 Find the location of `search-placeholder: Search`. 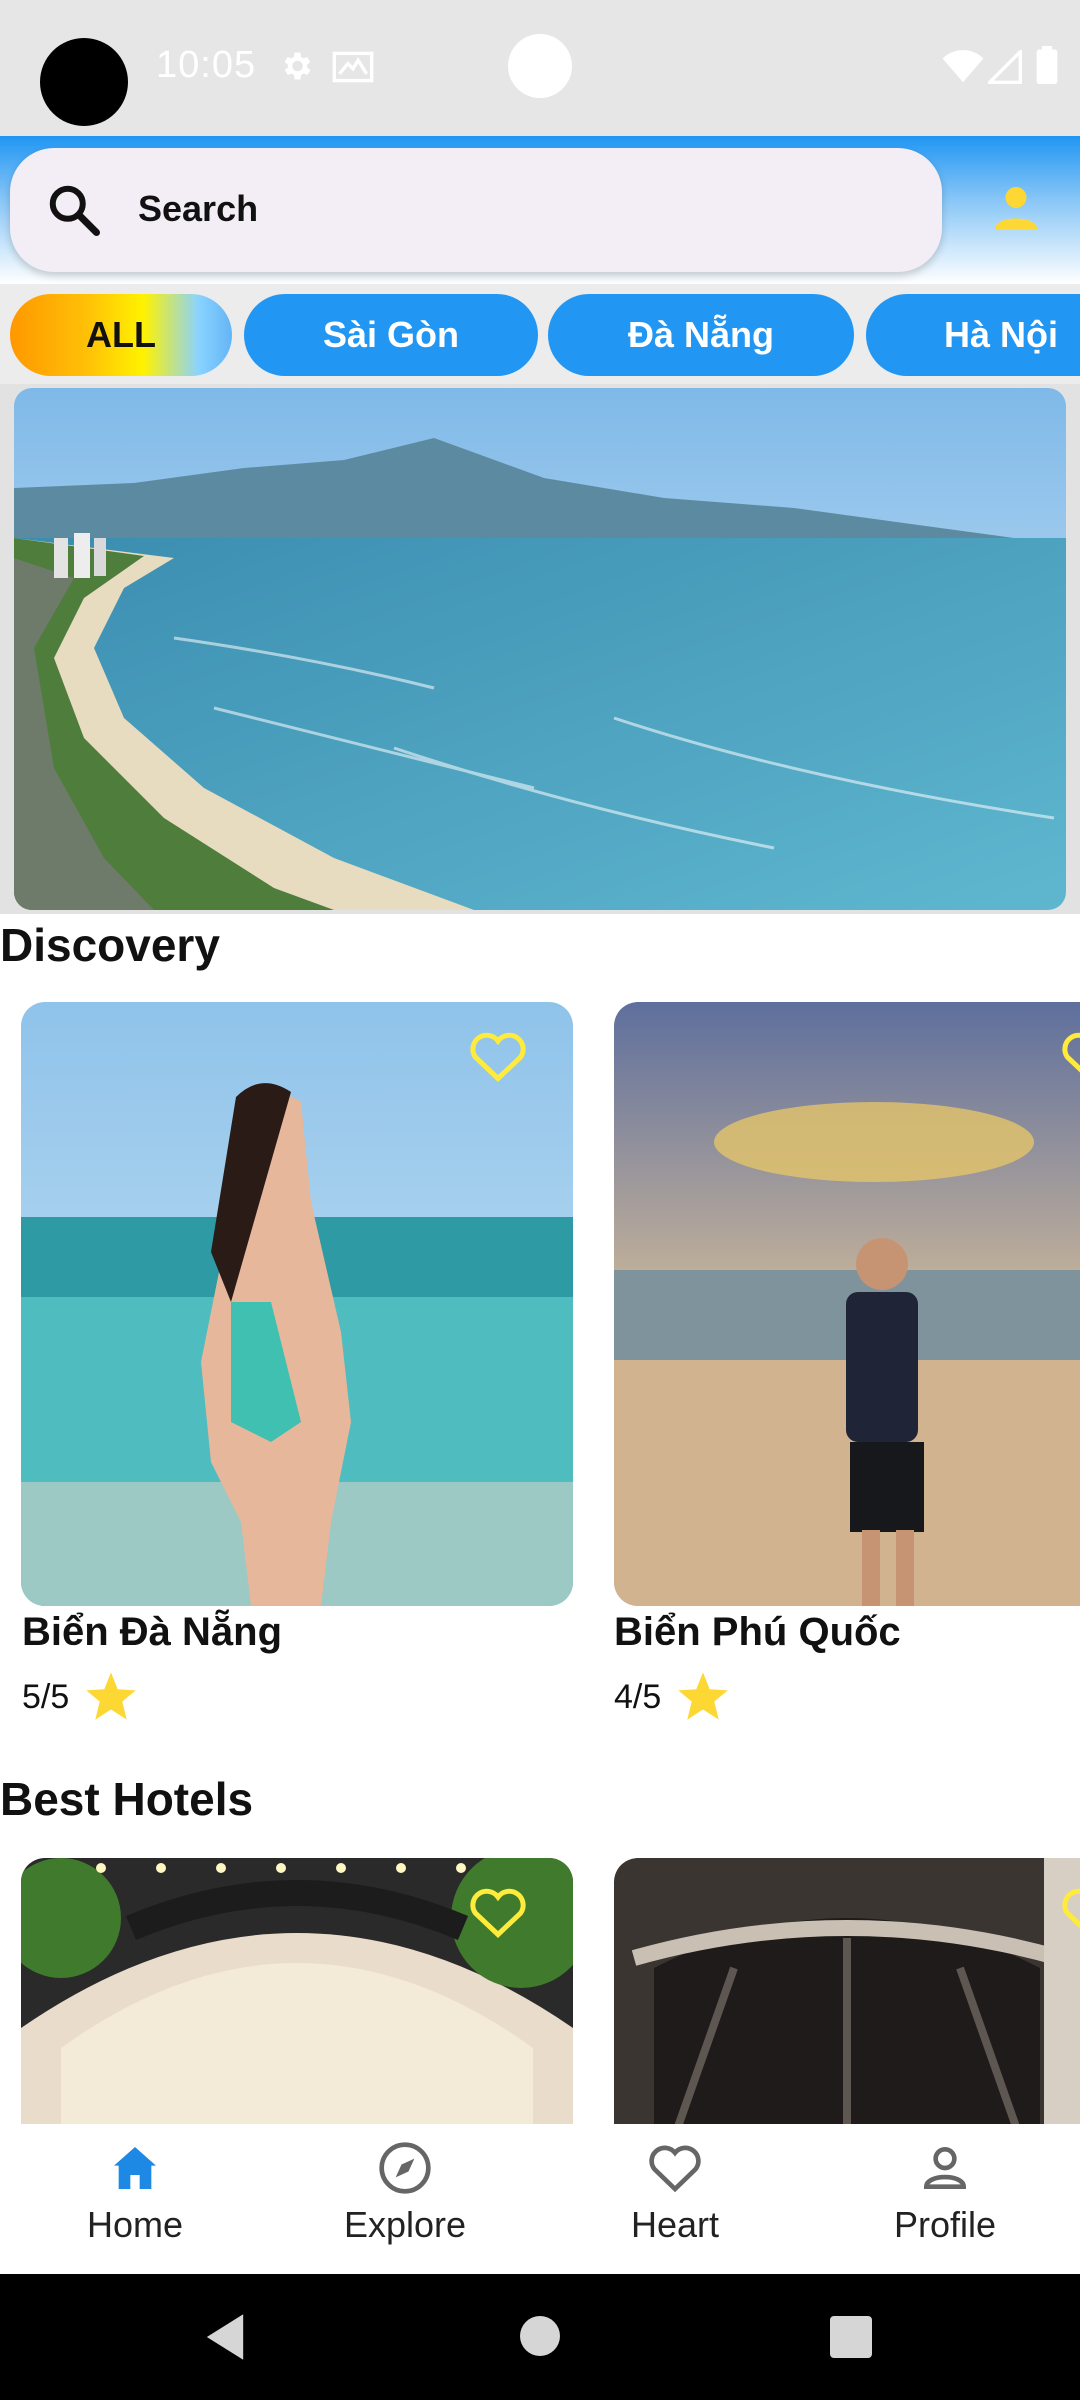

search-placeholder: Search is located at coordinates (198, 208).